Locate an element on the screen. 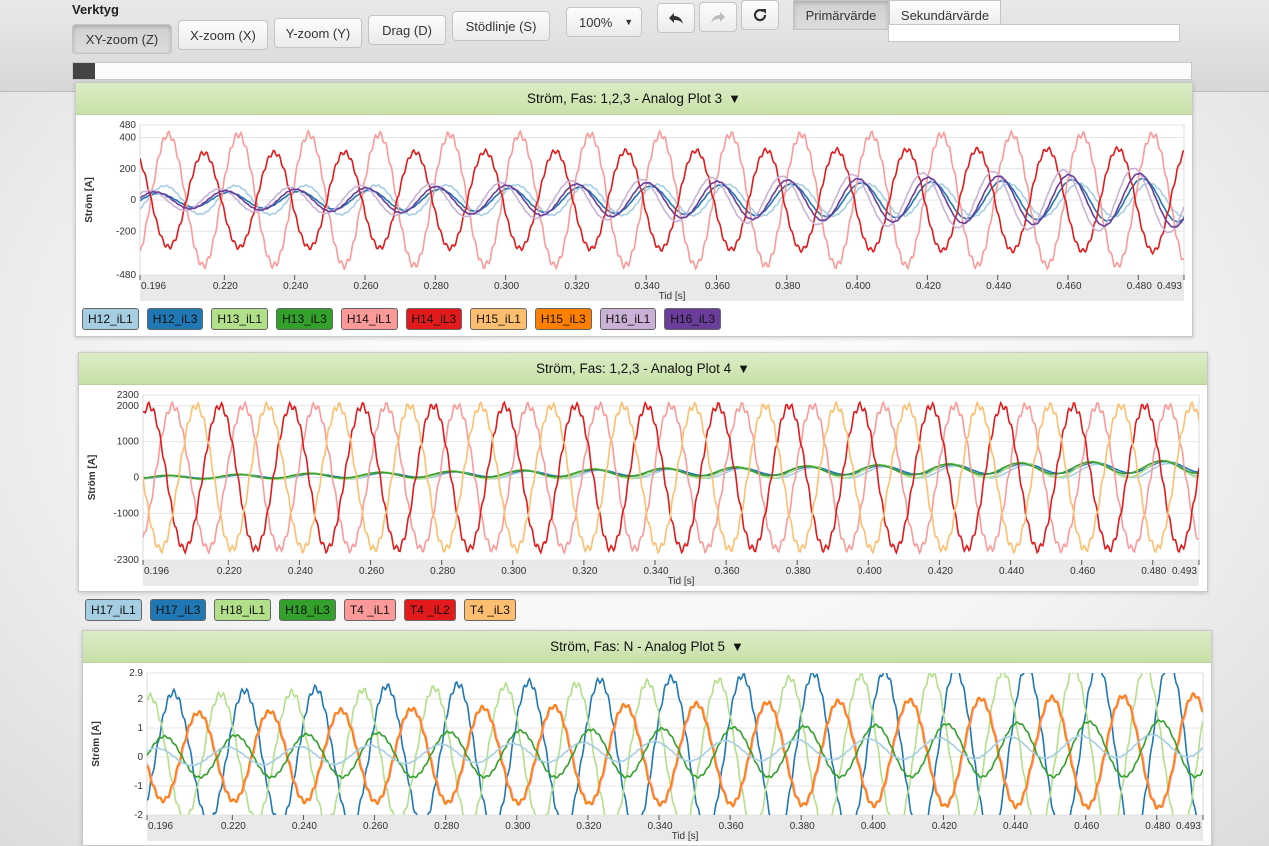  toolbar-title: Verktyg is located at coordinates (95, 9).